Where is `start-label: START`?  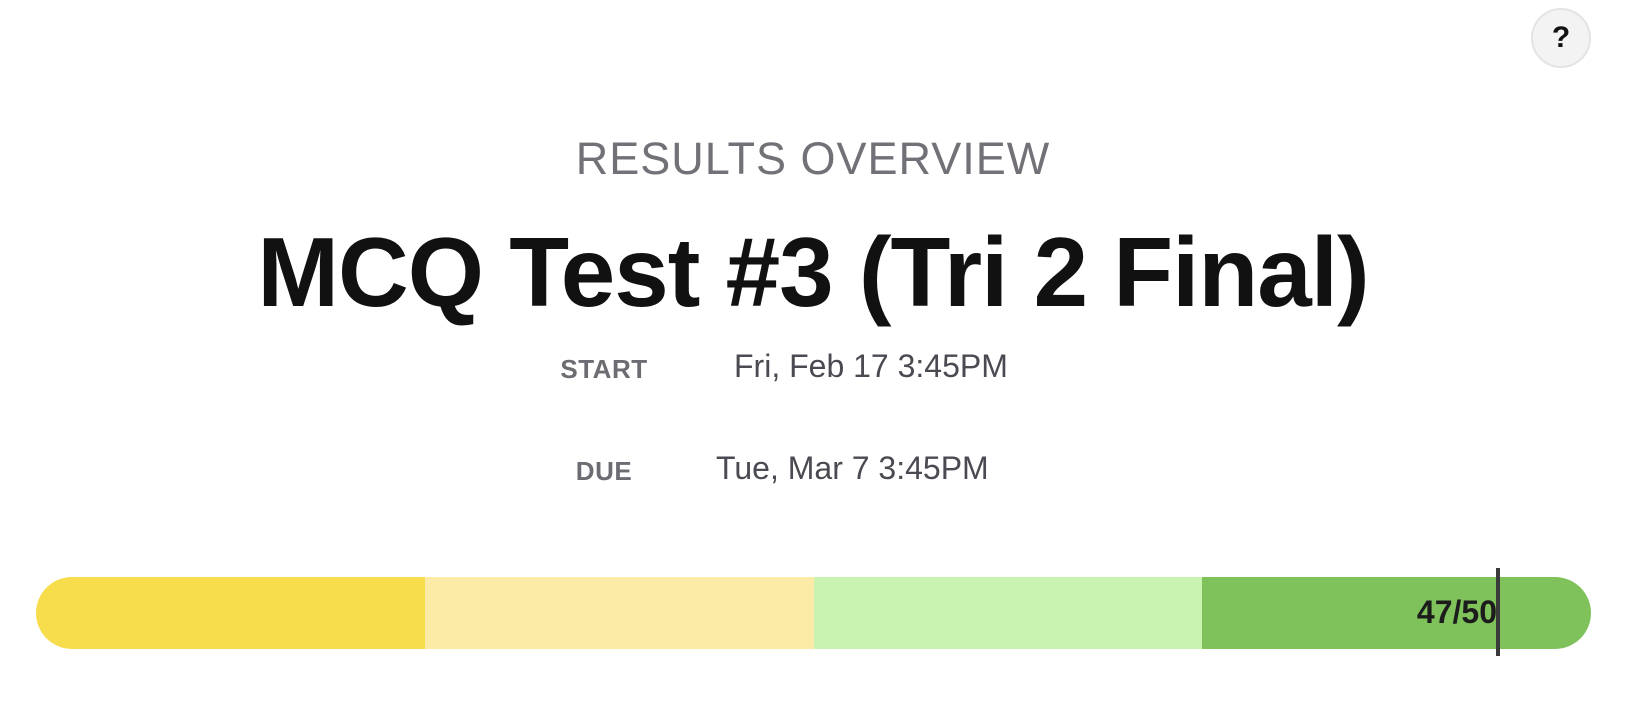 start-label: START is located at coordinates (604, 369).